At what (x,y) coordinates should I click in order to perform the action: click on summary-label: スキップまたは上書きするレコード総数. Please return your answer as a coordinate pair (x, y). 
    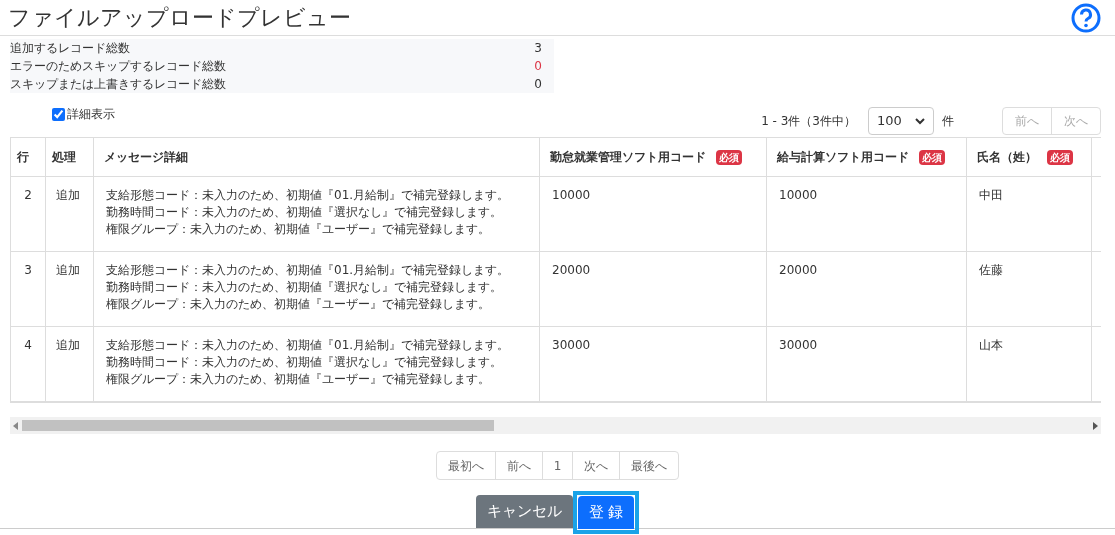
    Looking at the image, I should click on (118, 84).